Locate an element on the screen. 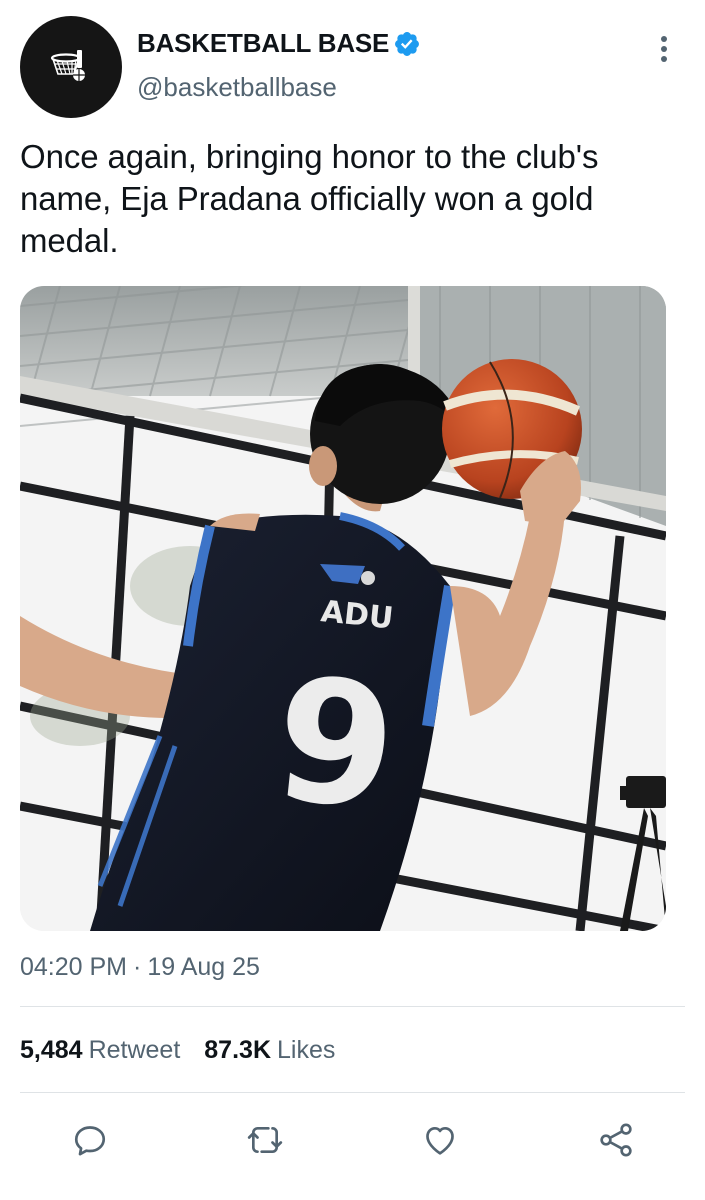 This screenshot has width=705, height=1200. avatar is located at coordinates (71, 67).